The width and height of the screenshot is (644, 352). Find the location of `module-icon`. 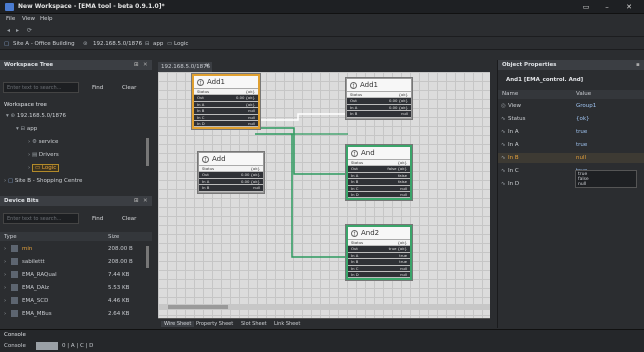

module-icon is located at coordinates (14, 274).